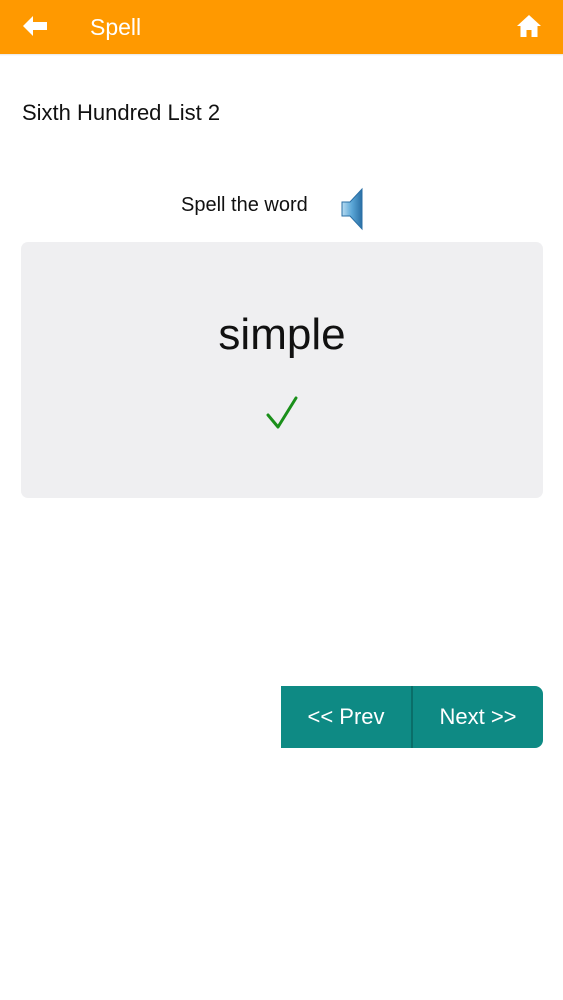 The height and width of the screenshot is (1000, 563). Describe the element at coordinates (244, 205) in the screenshot. I see `prompt-text: Spell the word` at that location.